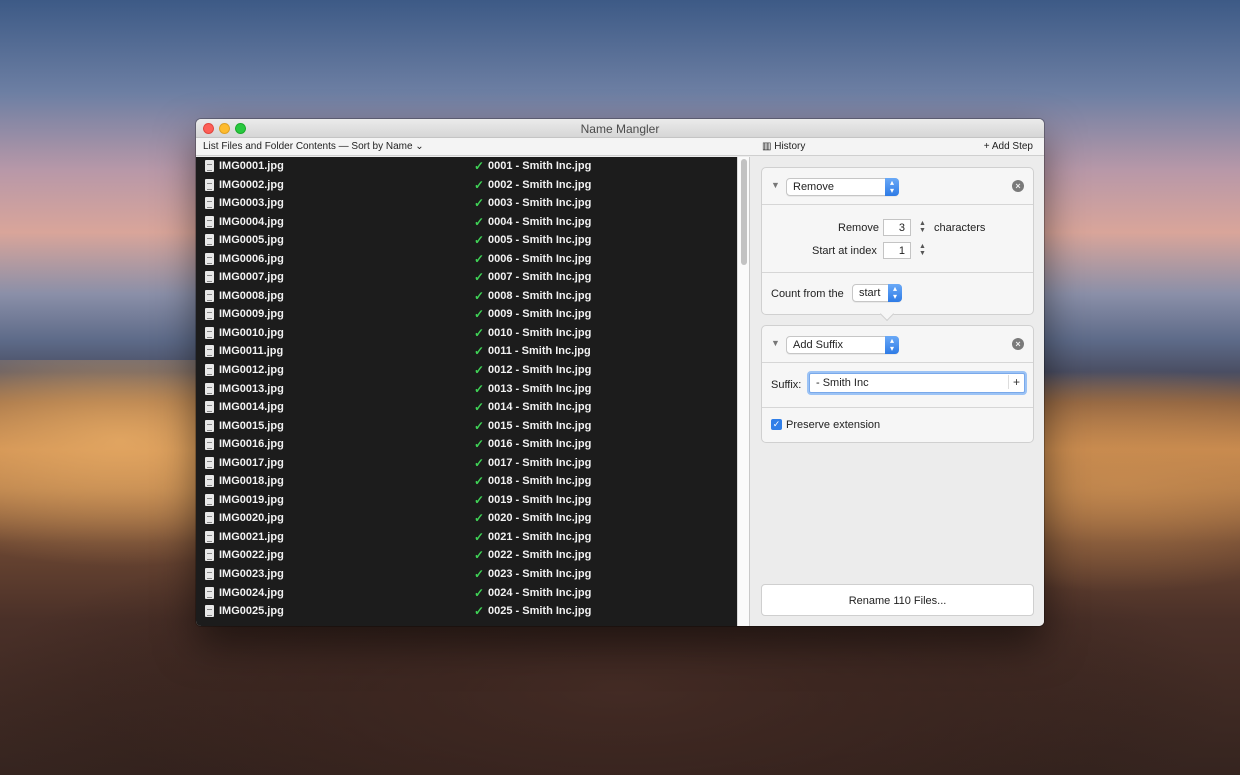  I want to click on file-row: IMG0005.jpg ✓ 0005 - Smith Inc.jpg, so click(466, 240).